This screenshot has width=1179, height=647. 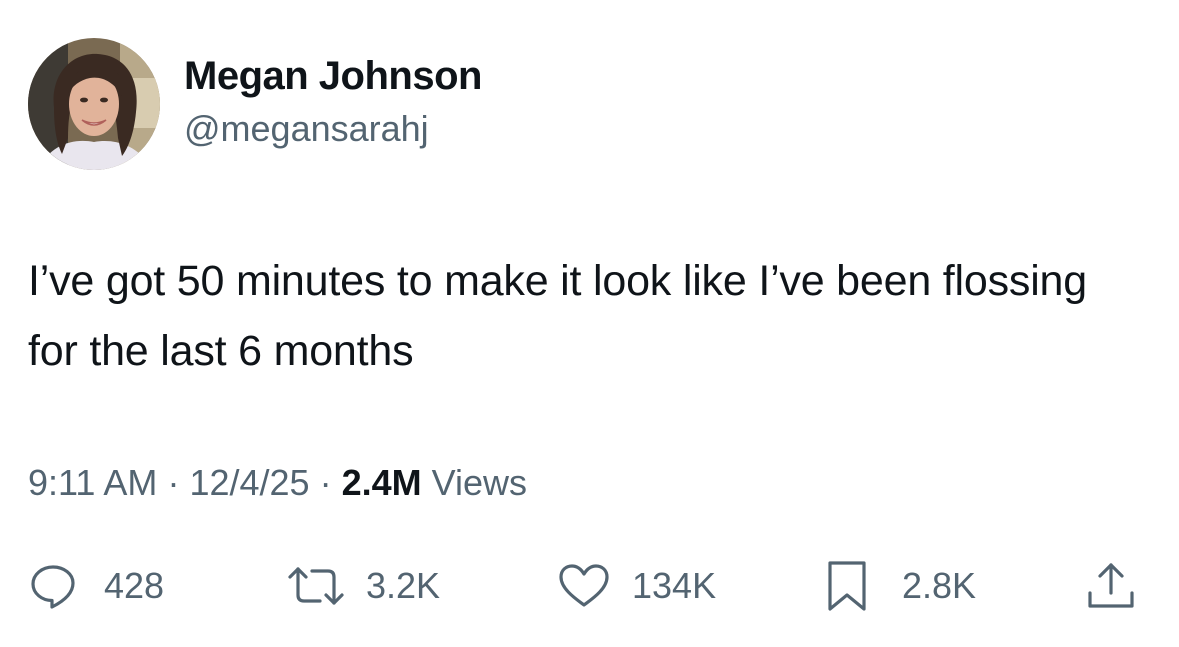 What do you see at coordinates (316, 586) in the screenshot?
I see `repost-arrows-icon` at bounding box center [316, 586].